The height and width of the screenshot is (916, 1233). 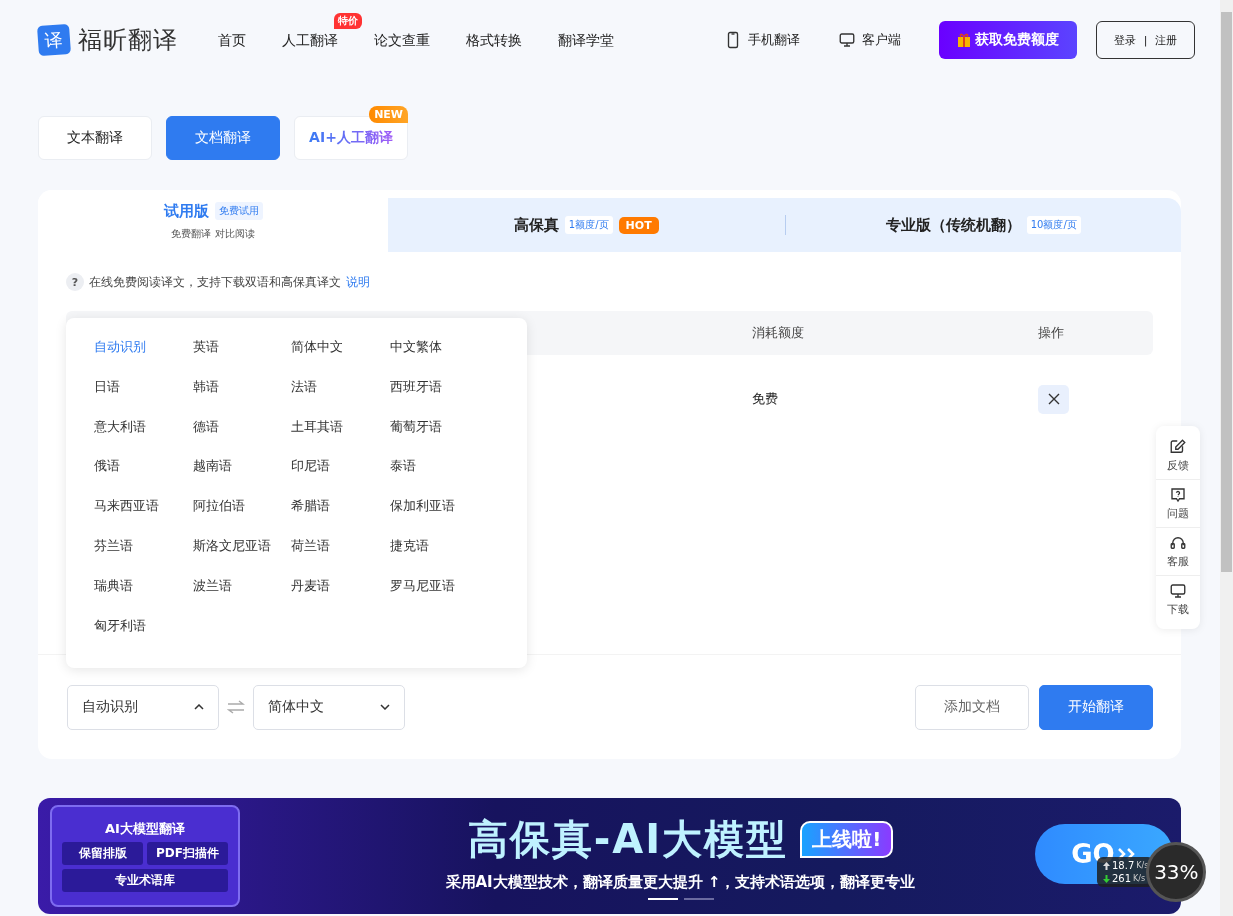 What do you see at coordinates (765, 399) in the screenshot?
I see `table-cell-text: 免费` at bounding box center [765, 399].